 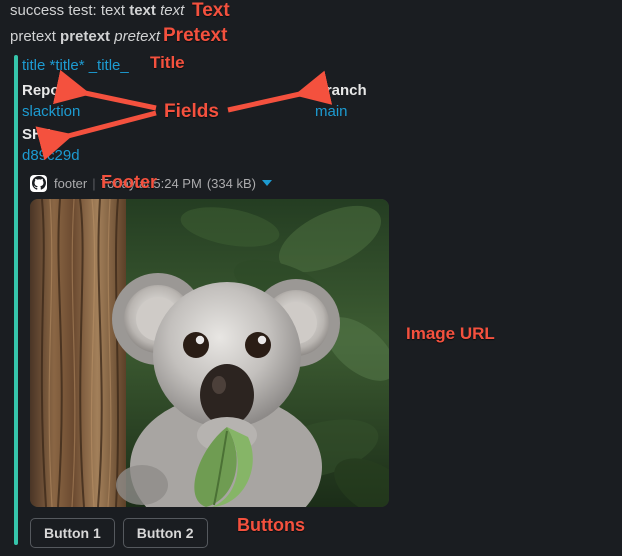 I want to click on message-pretext-regular: pretext, so click(x=35, y=36).